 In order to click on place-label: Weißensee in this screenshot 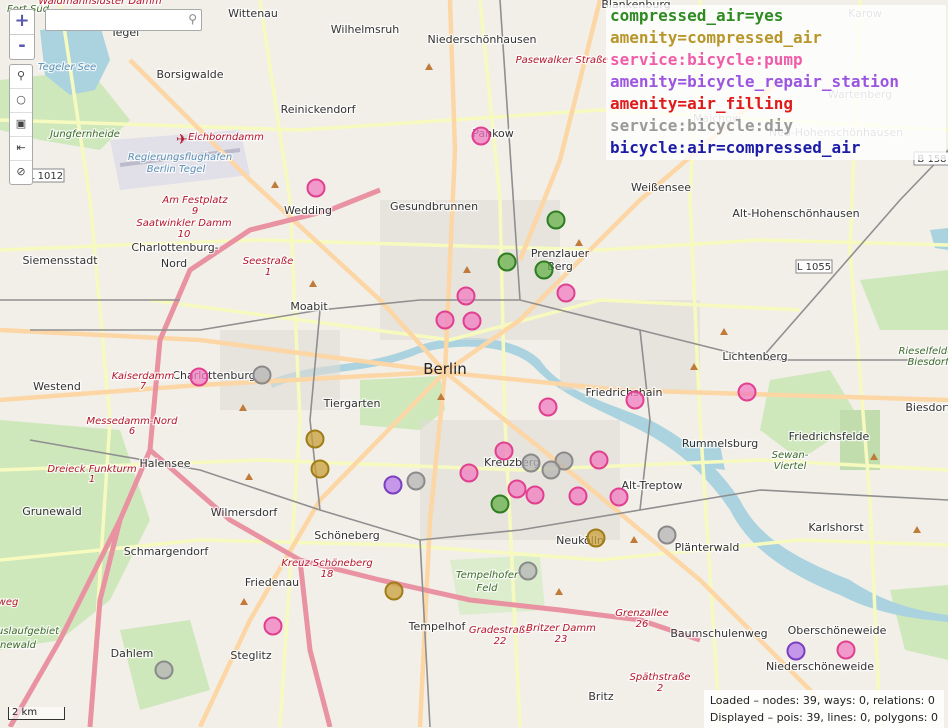, I will do `click(661, 187)`.